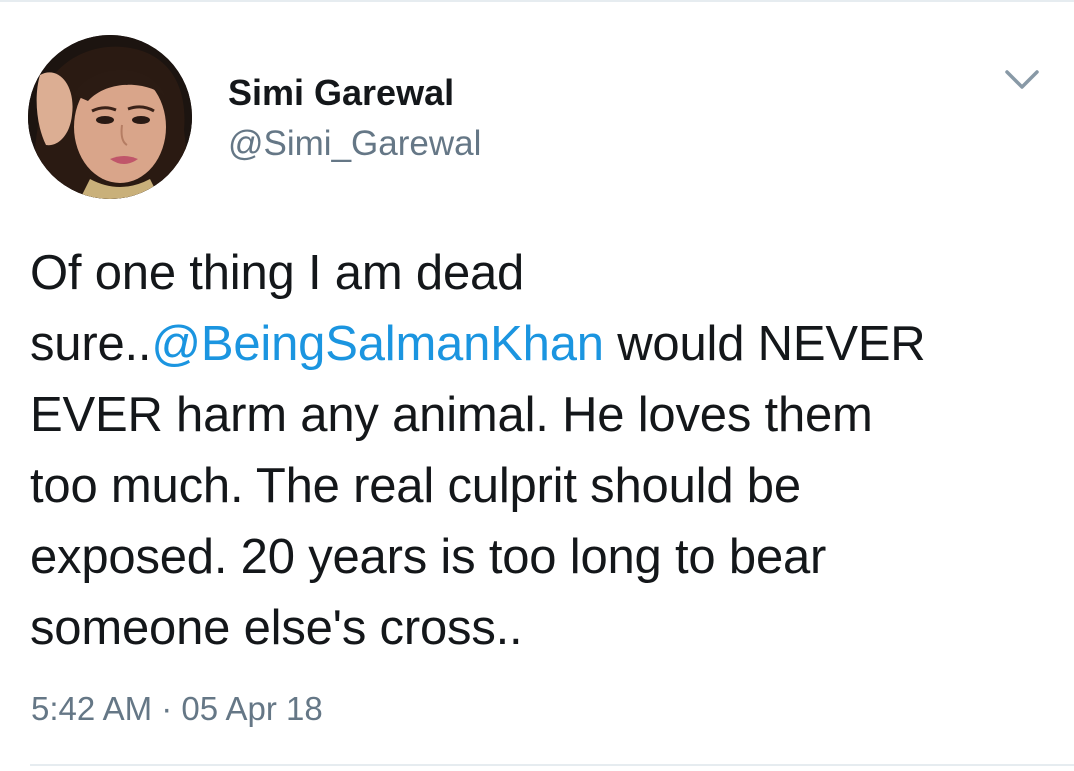  I want to click on tweet-text-segment: someone else's cross.., so click(276, 628).